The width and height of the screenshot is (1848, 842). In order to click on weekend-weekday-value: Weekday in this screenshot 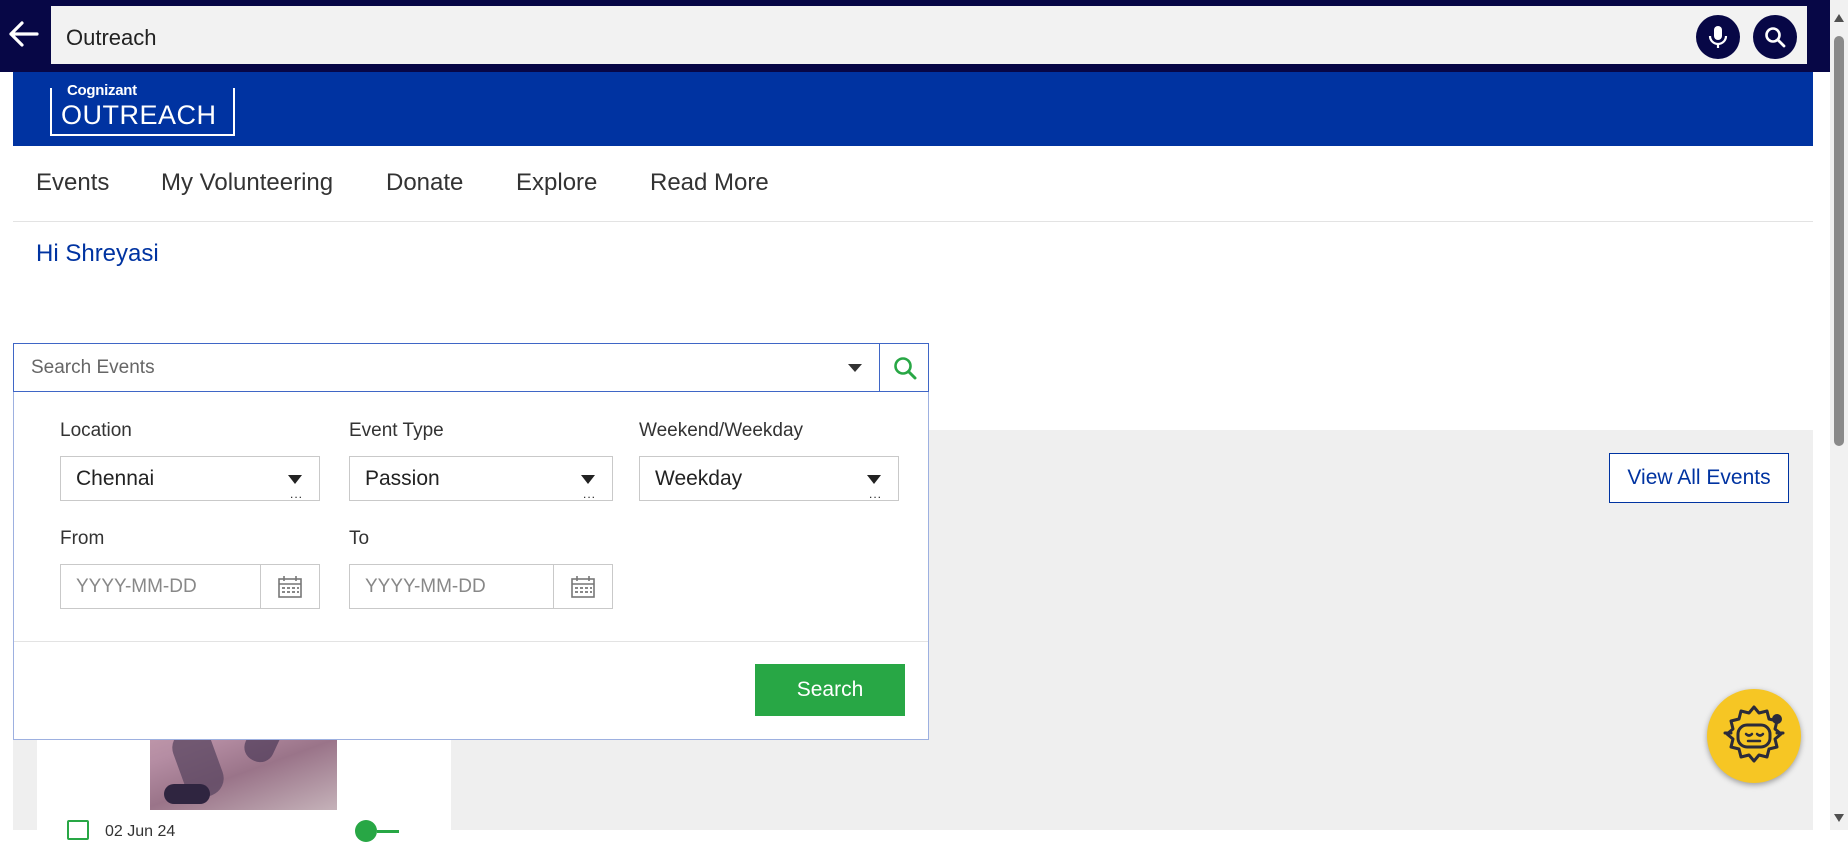, I will do `click(699, 478)`.